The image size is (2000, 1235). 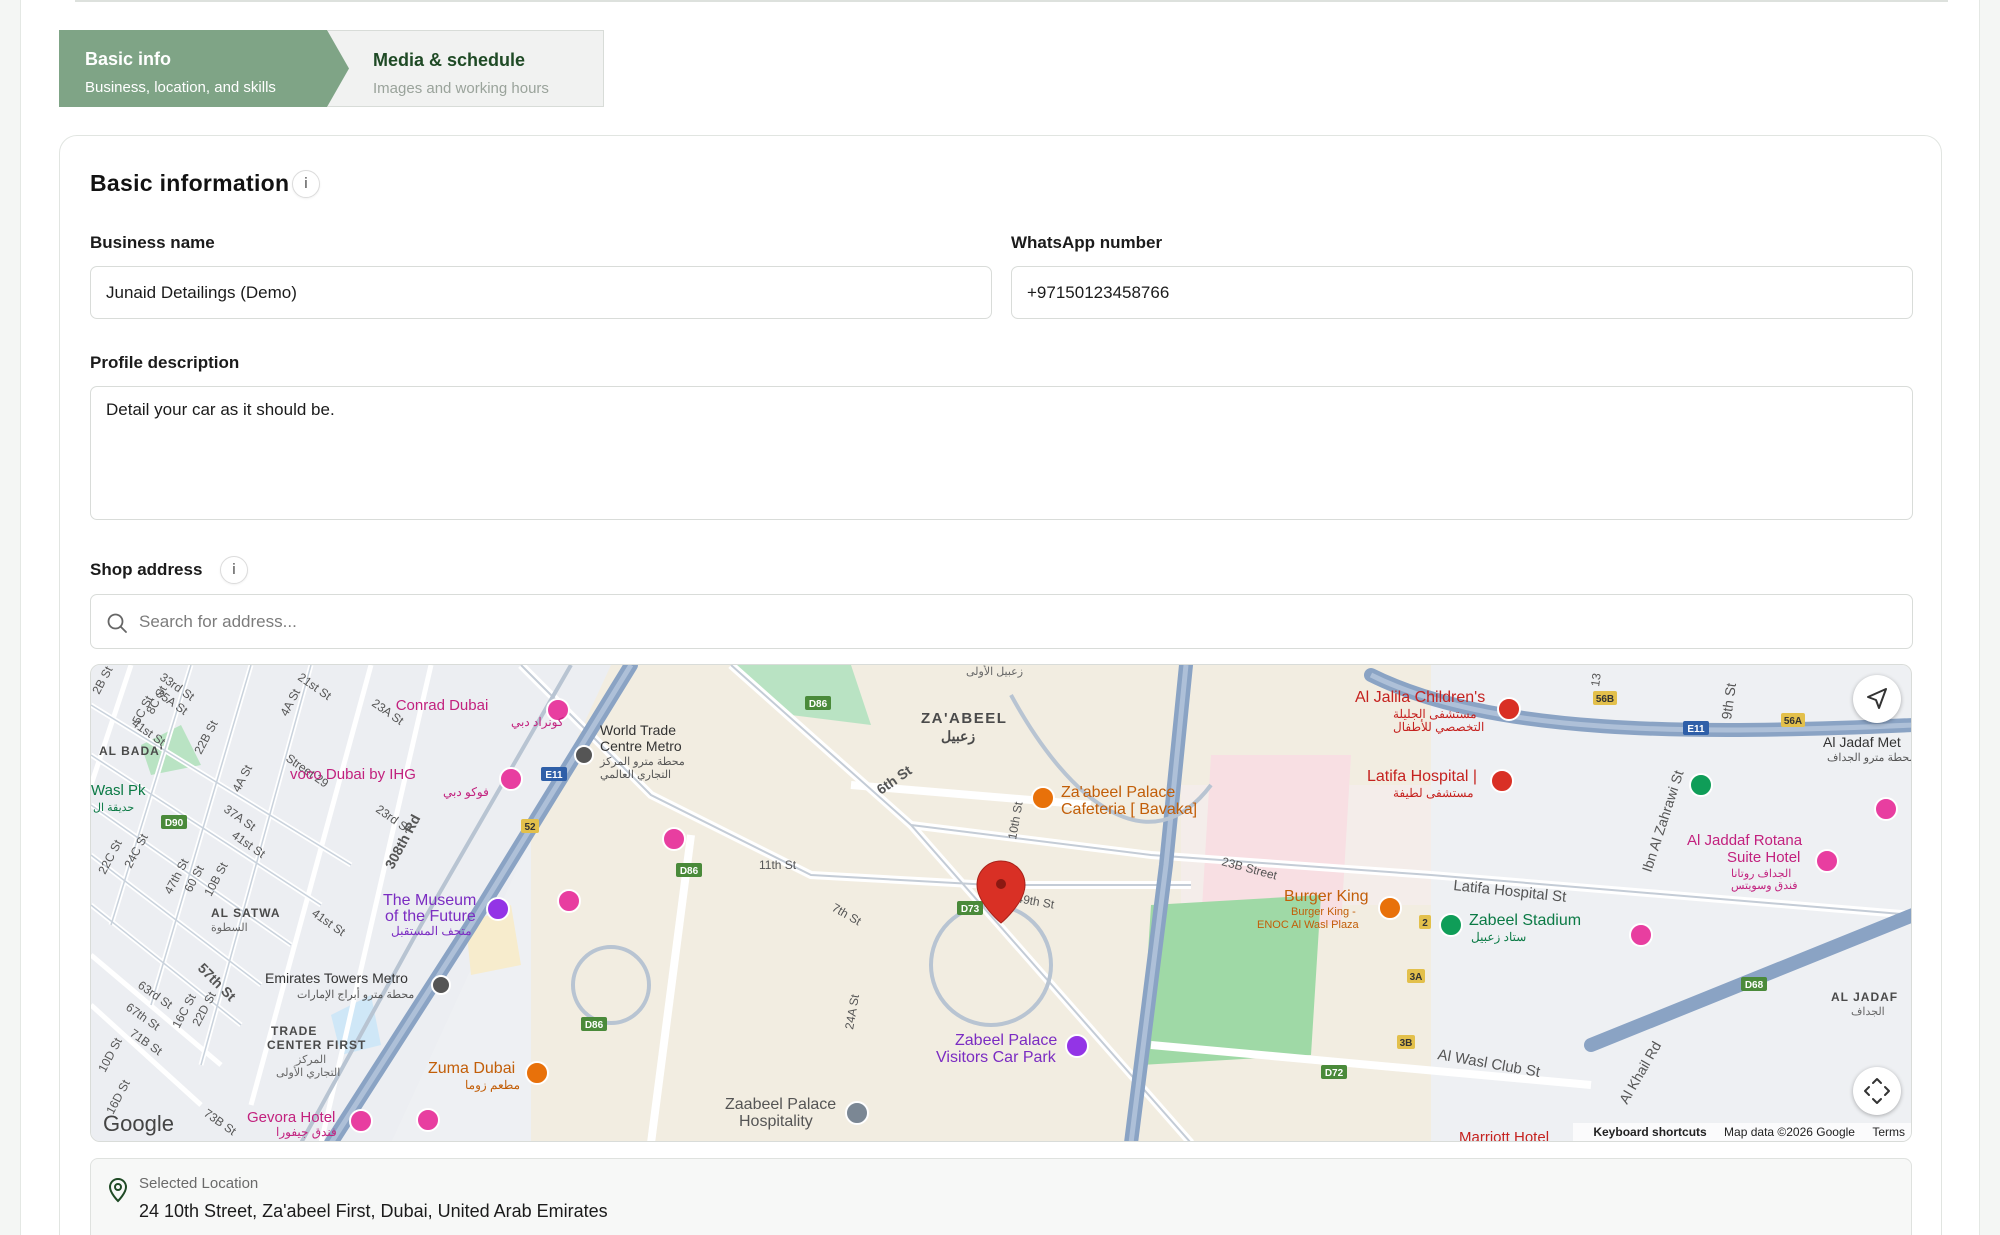 I want to click on step-subtitle: Images and working hours, so click(x=461, y=88).